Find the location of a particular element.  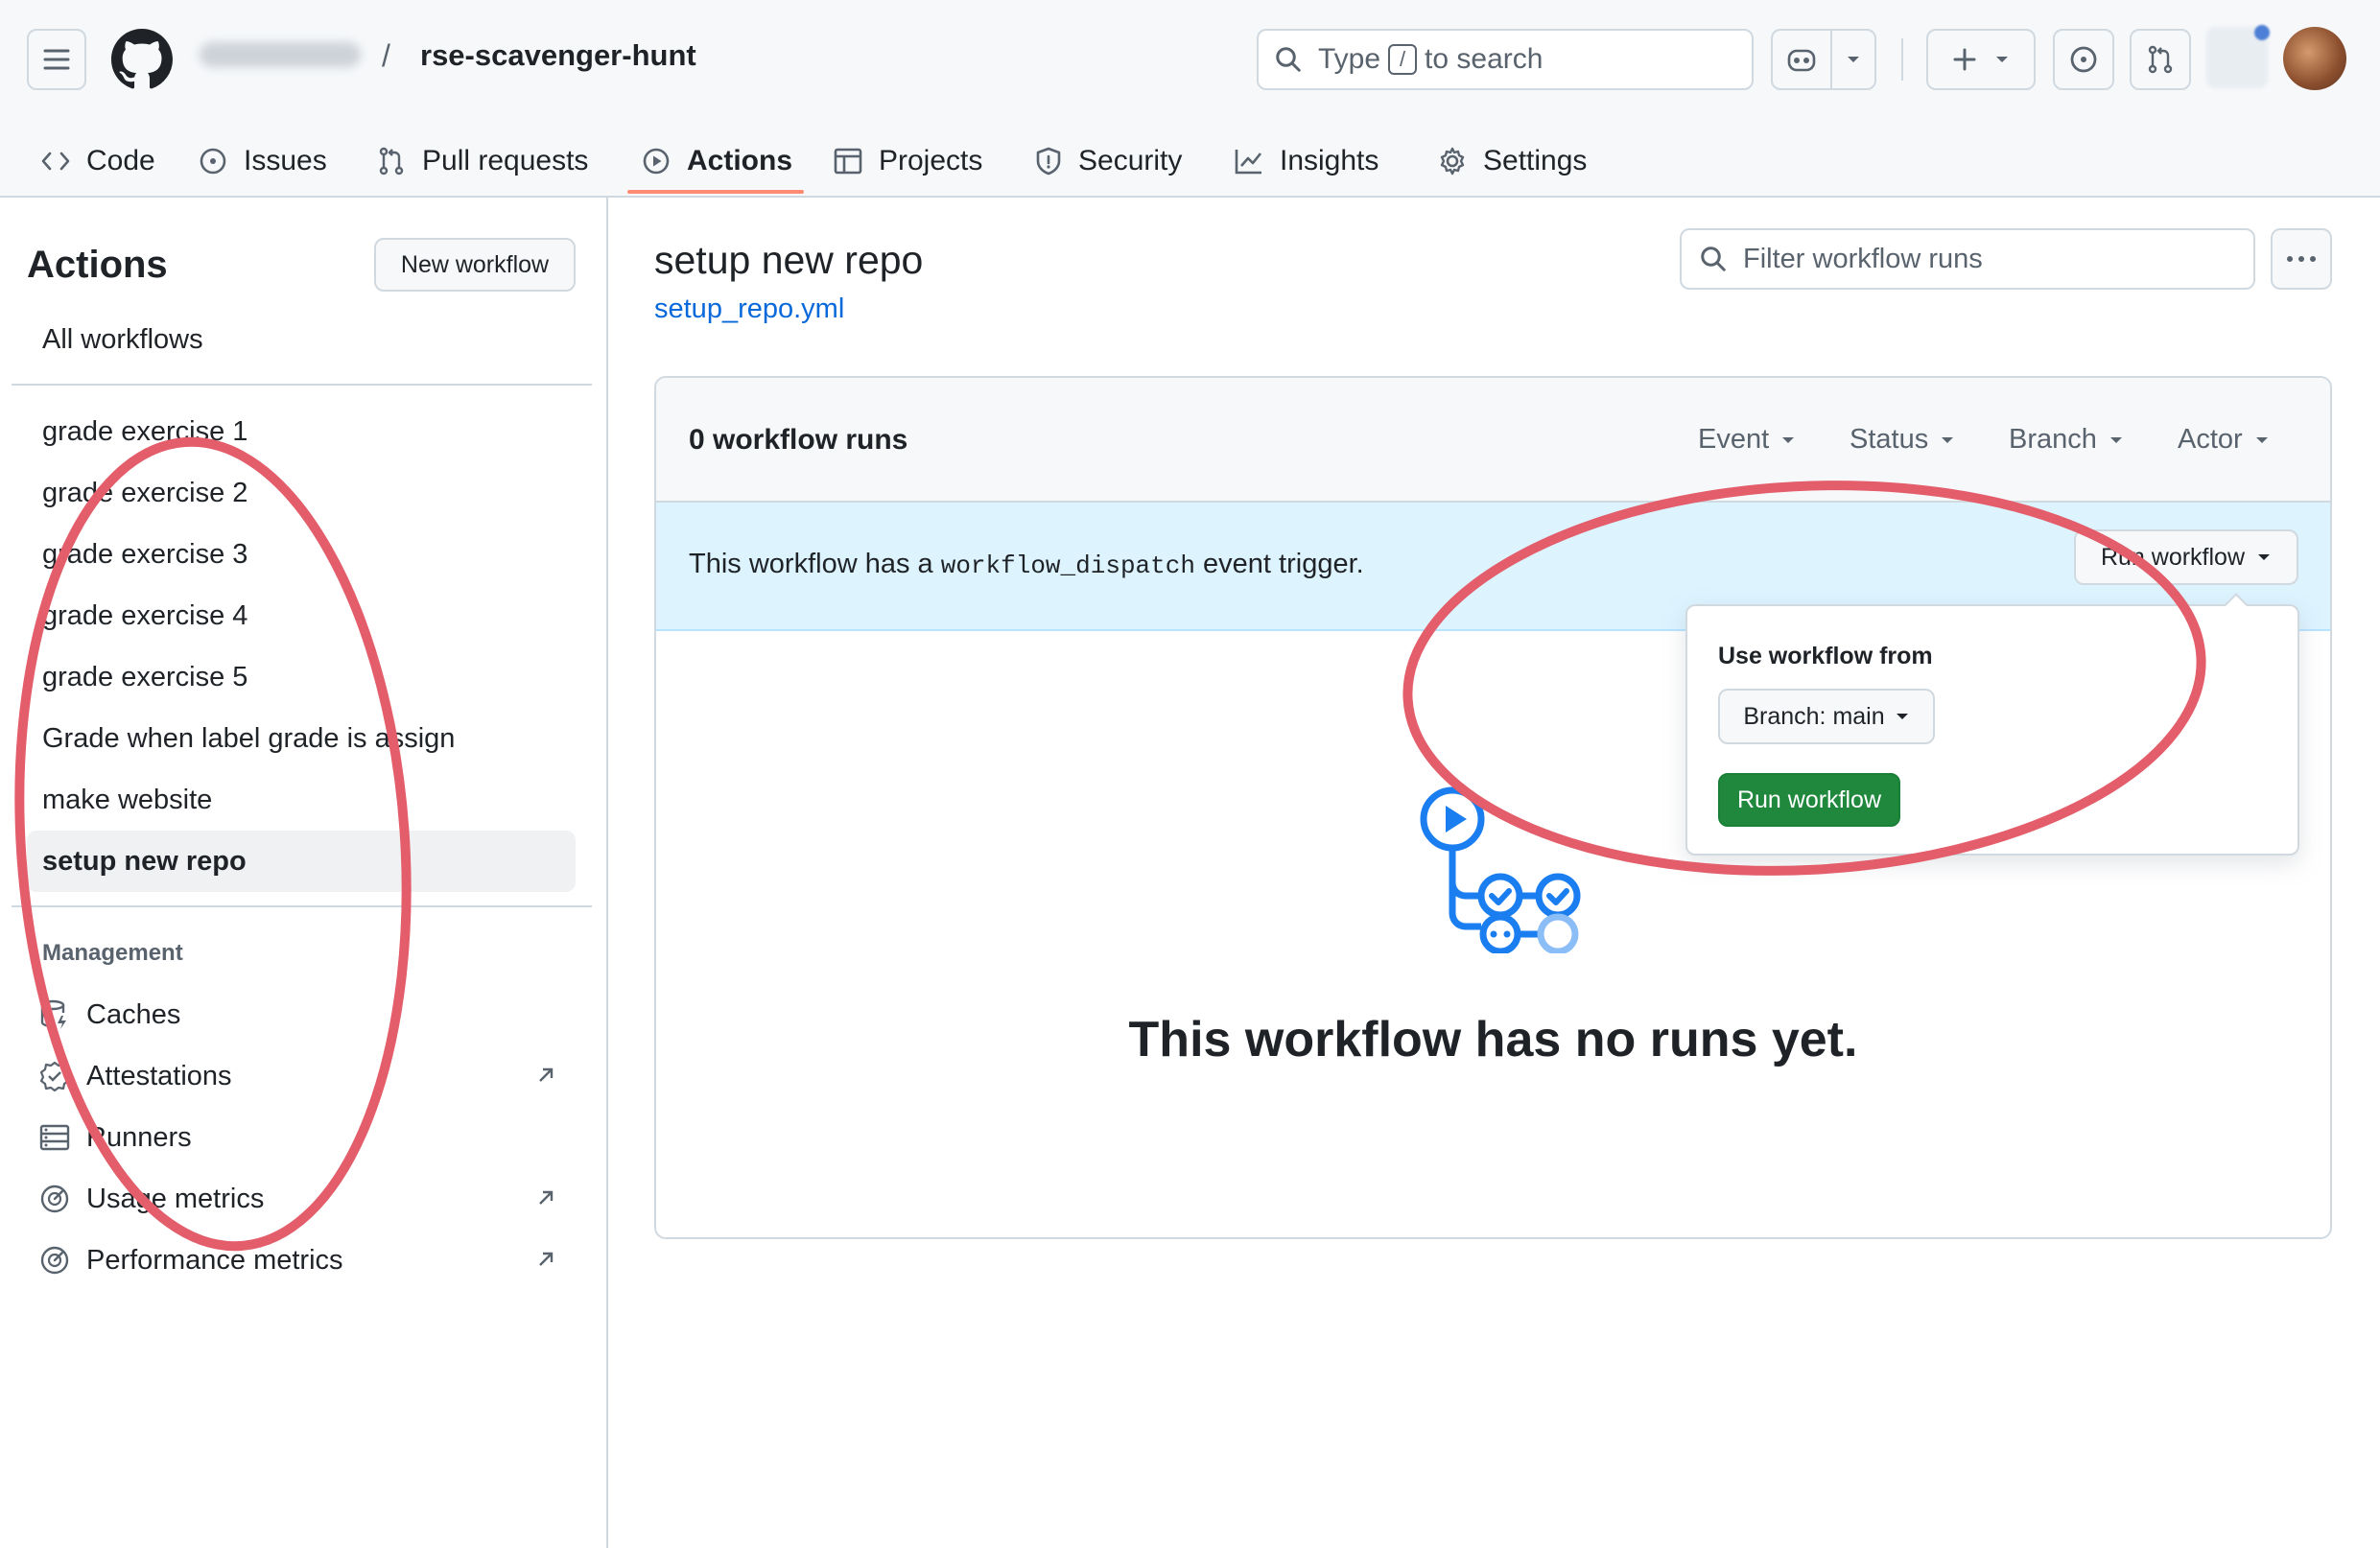

tab-code: Code is located at coordinates (98, 162).